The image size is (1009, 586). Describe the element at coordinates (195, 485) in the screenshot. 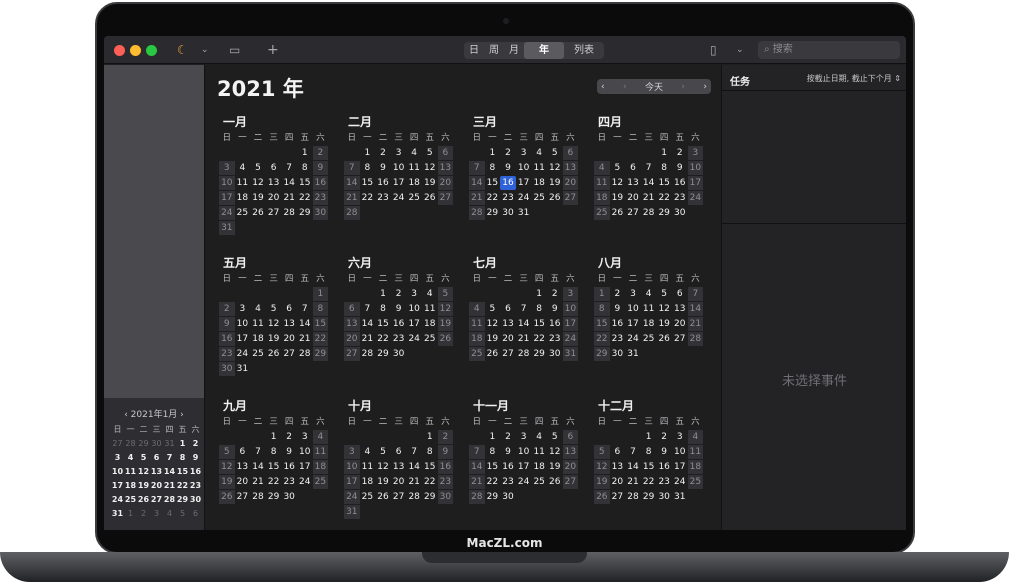

I see `mini-day-cell: 23` at that location.